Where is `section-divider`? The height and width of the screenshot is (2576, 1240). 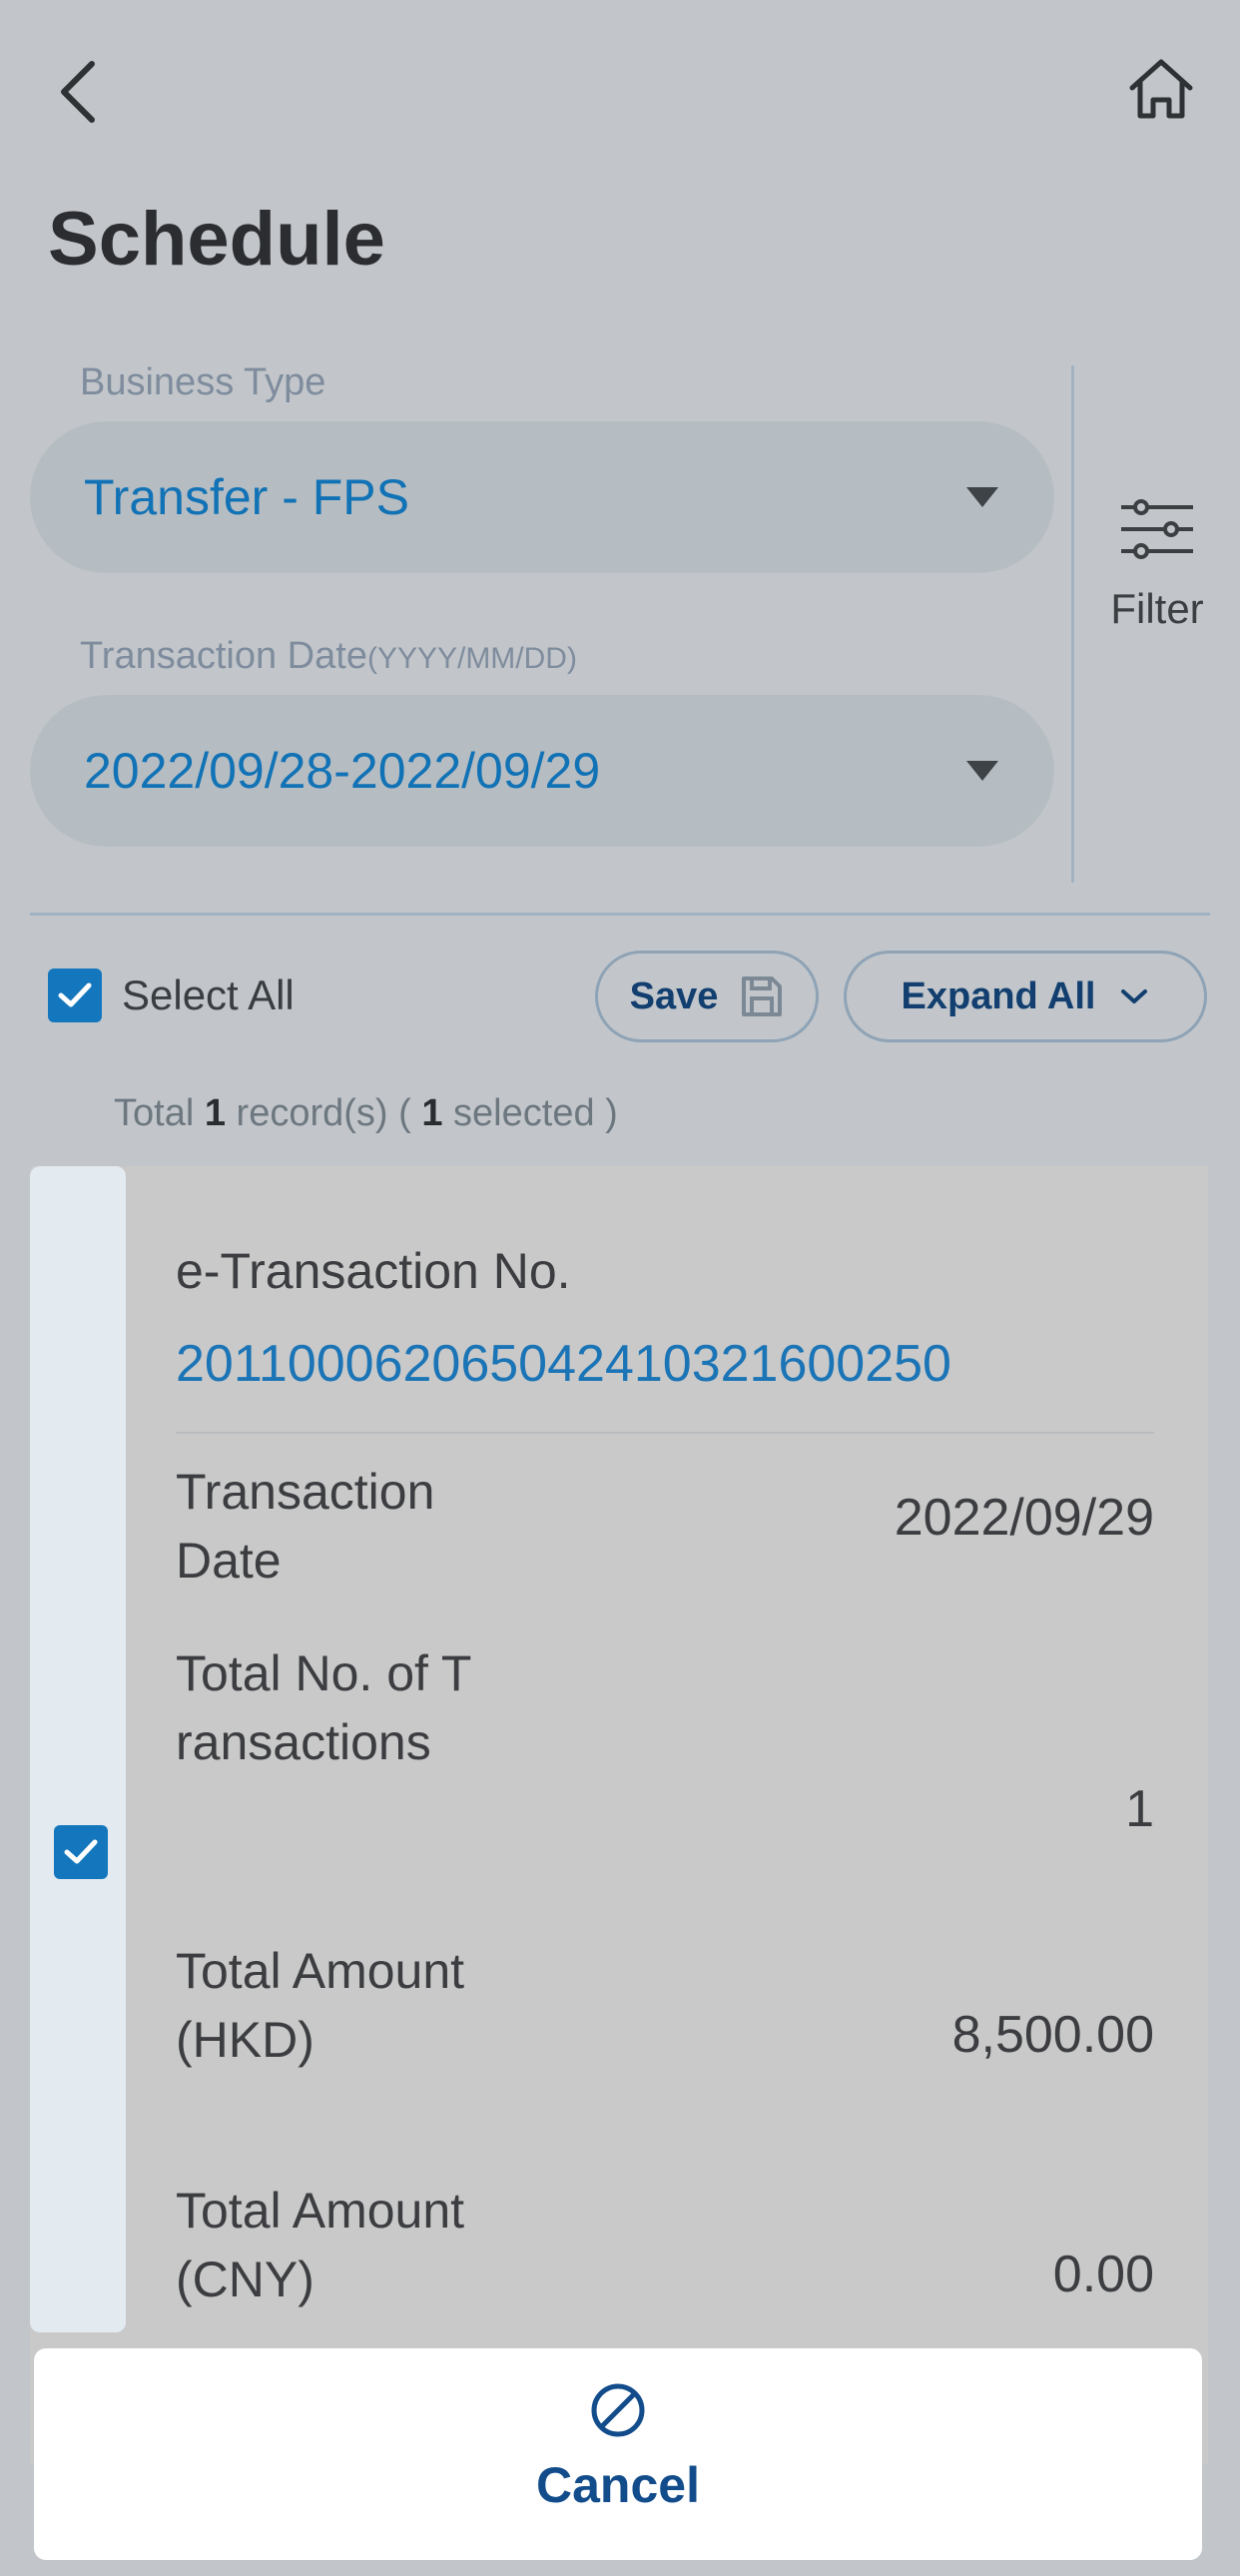 section-divider is located at coordinates (620, 914).